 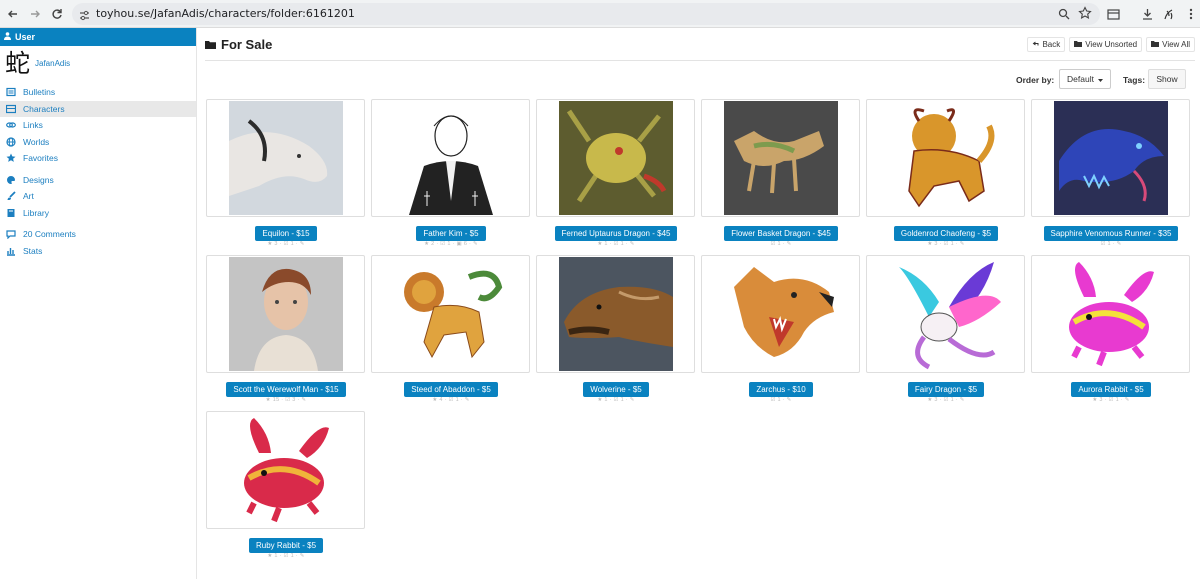 What do you see at coordinates (98, 92) in the screenshot?
I see `sidebar-item-bulletins: Bulletins` at bounding box center [98, 92].